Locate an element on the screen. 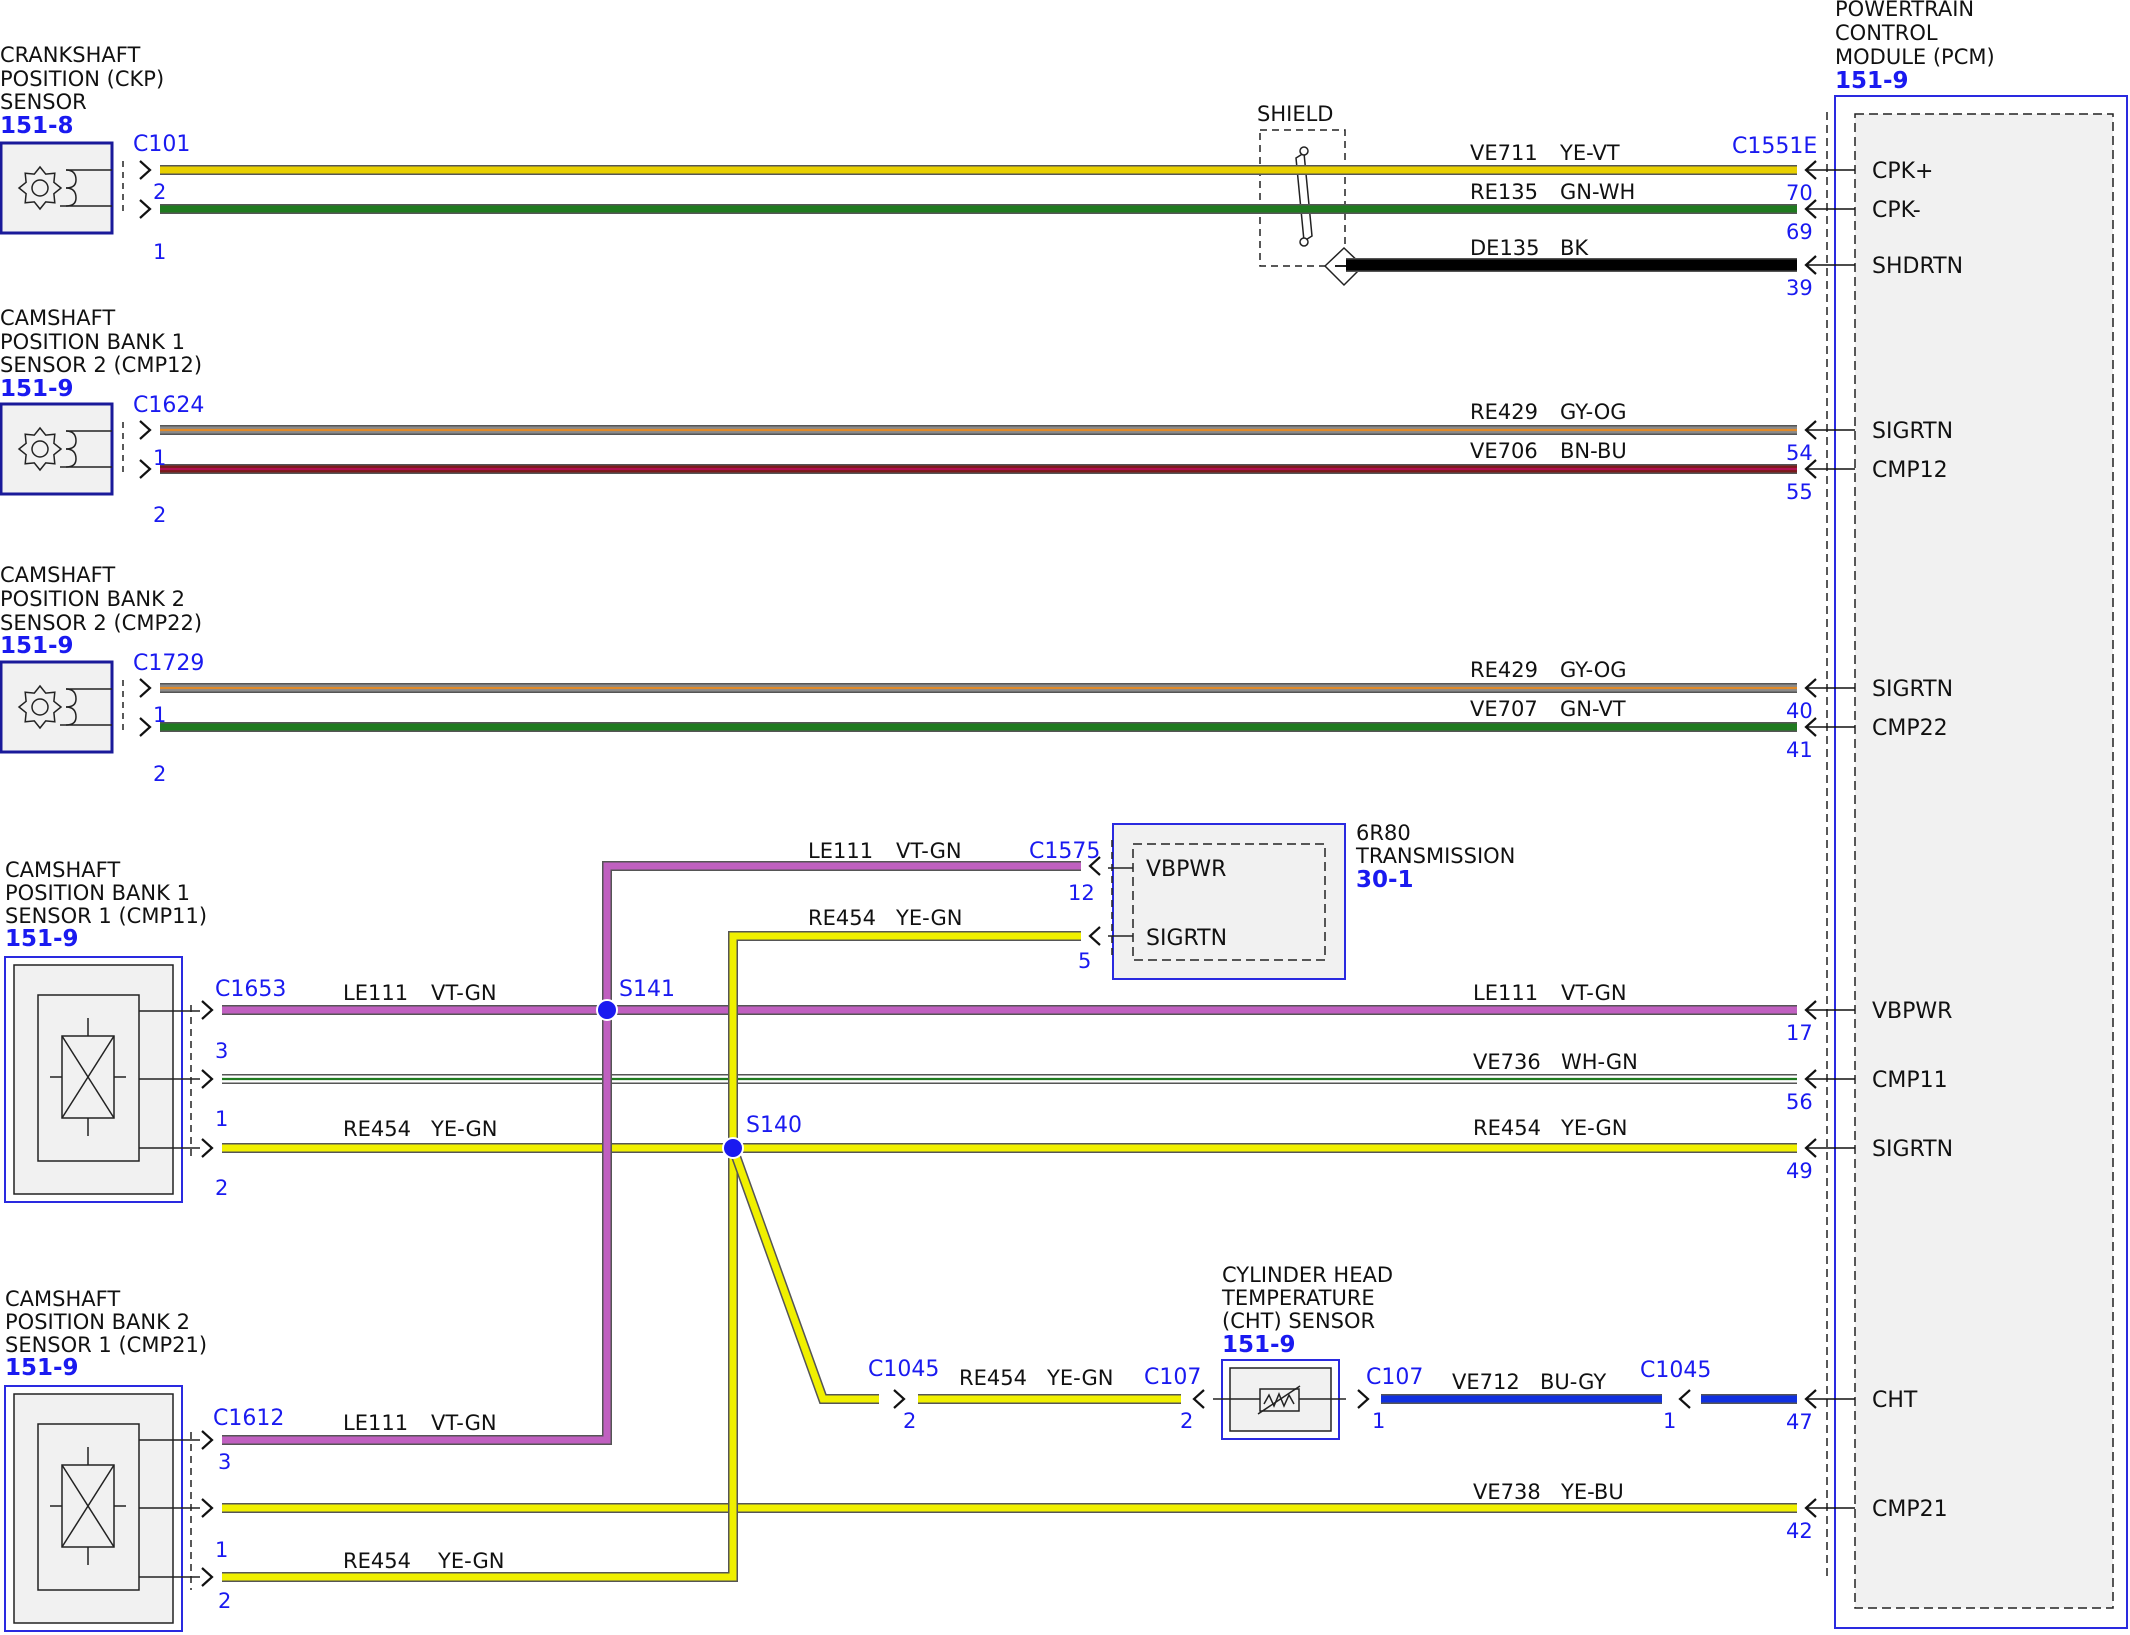 The width and height of the screenshot is (2130, 1635). wire-le111-right-color: VT-GN is located at coordinates (1594, 993).